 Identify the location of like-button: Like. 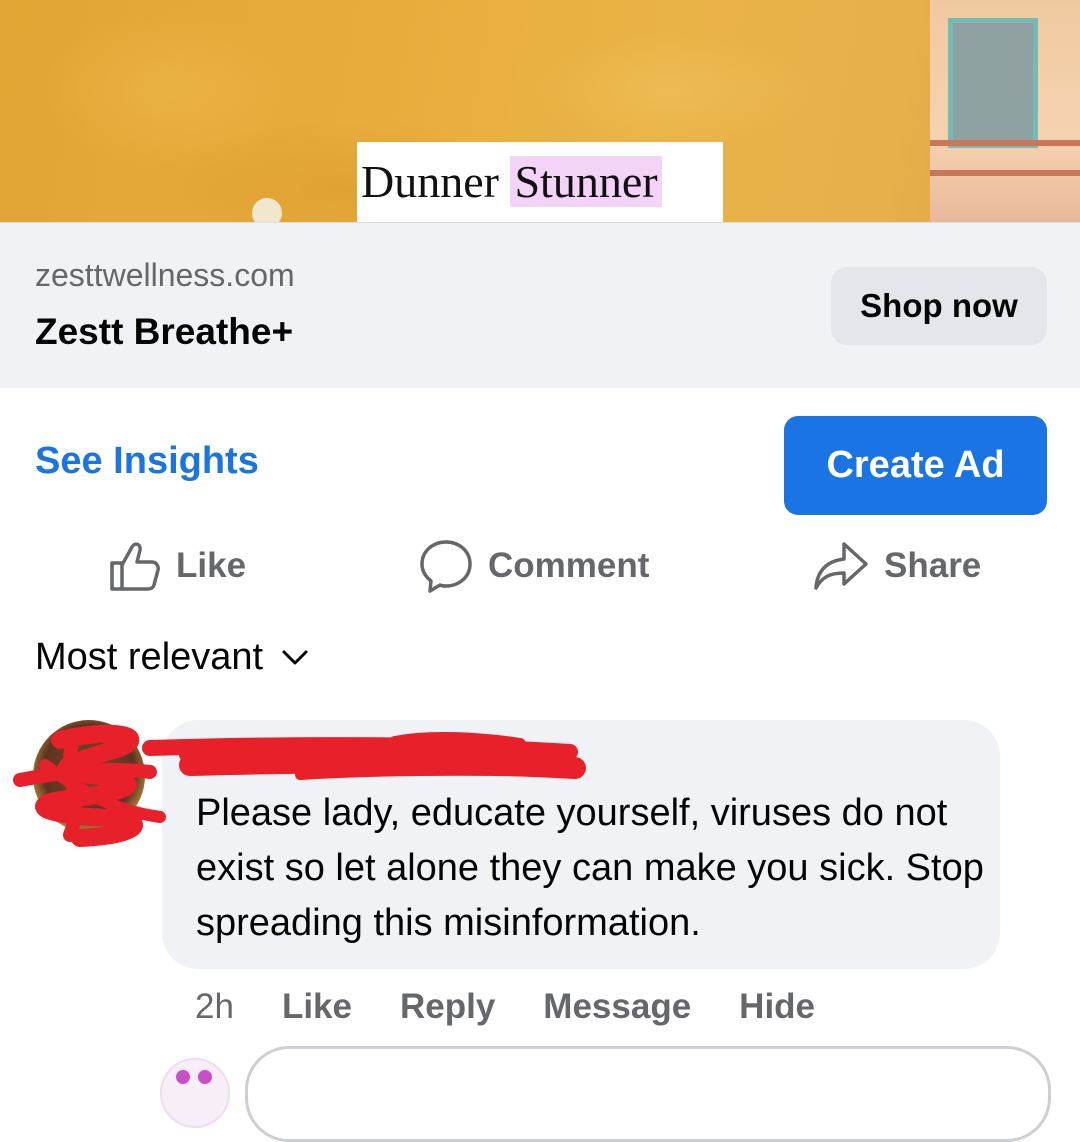
(177, 566).